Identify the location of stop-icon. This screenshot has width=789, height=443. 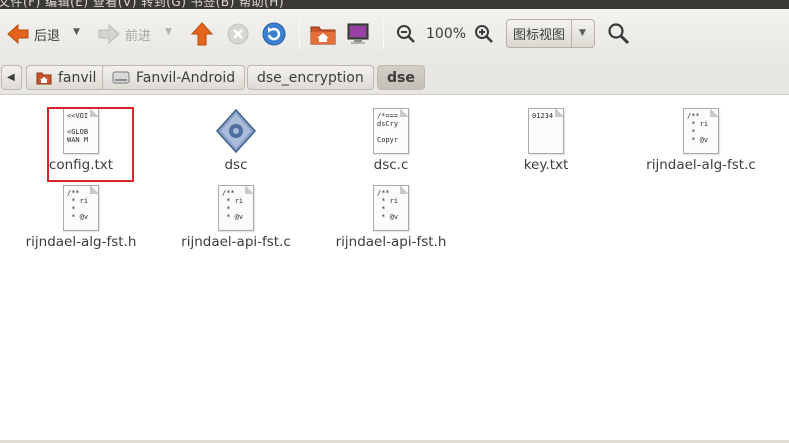
(238, 34).